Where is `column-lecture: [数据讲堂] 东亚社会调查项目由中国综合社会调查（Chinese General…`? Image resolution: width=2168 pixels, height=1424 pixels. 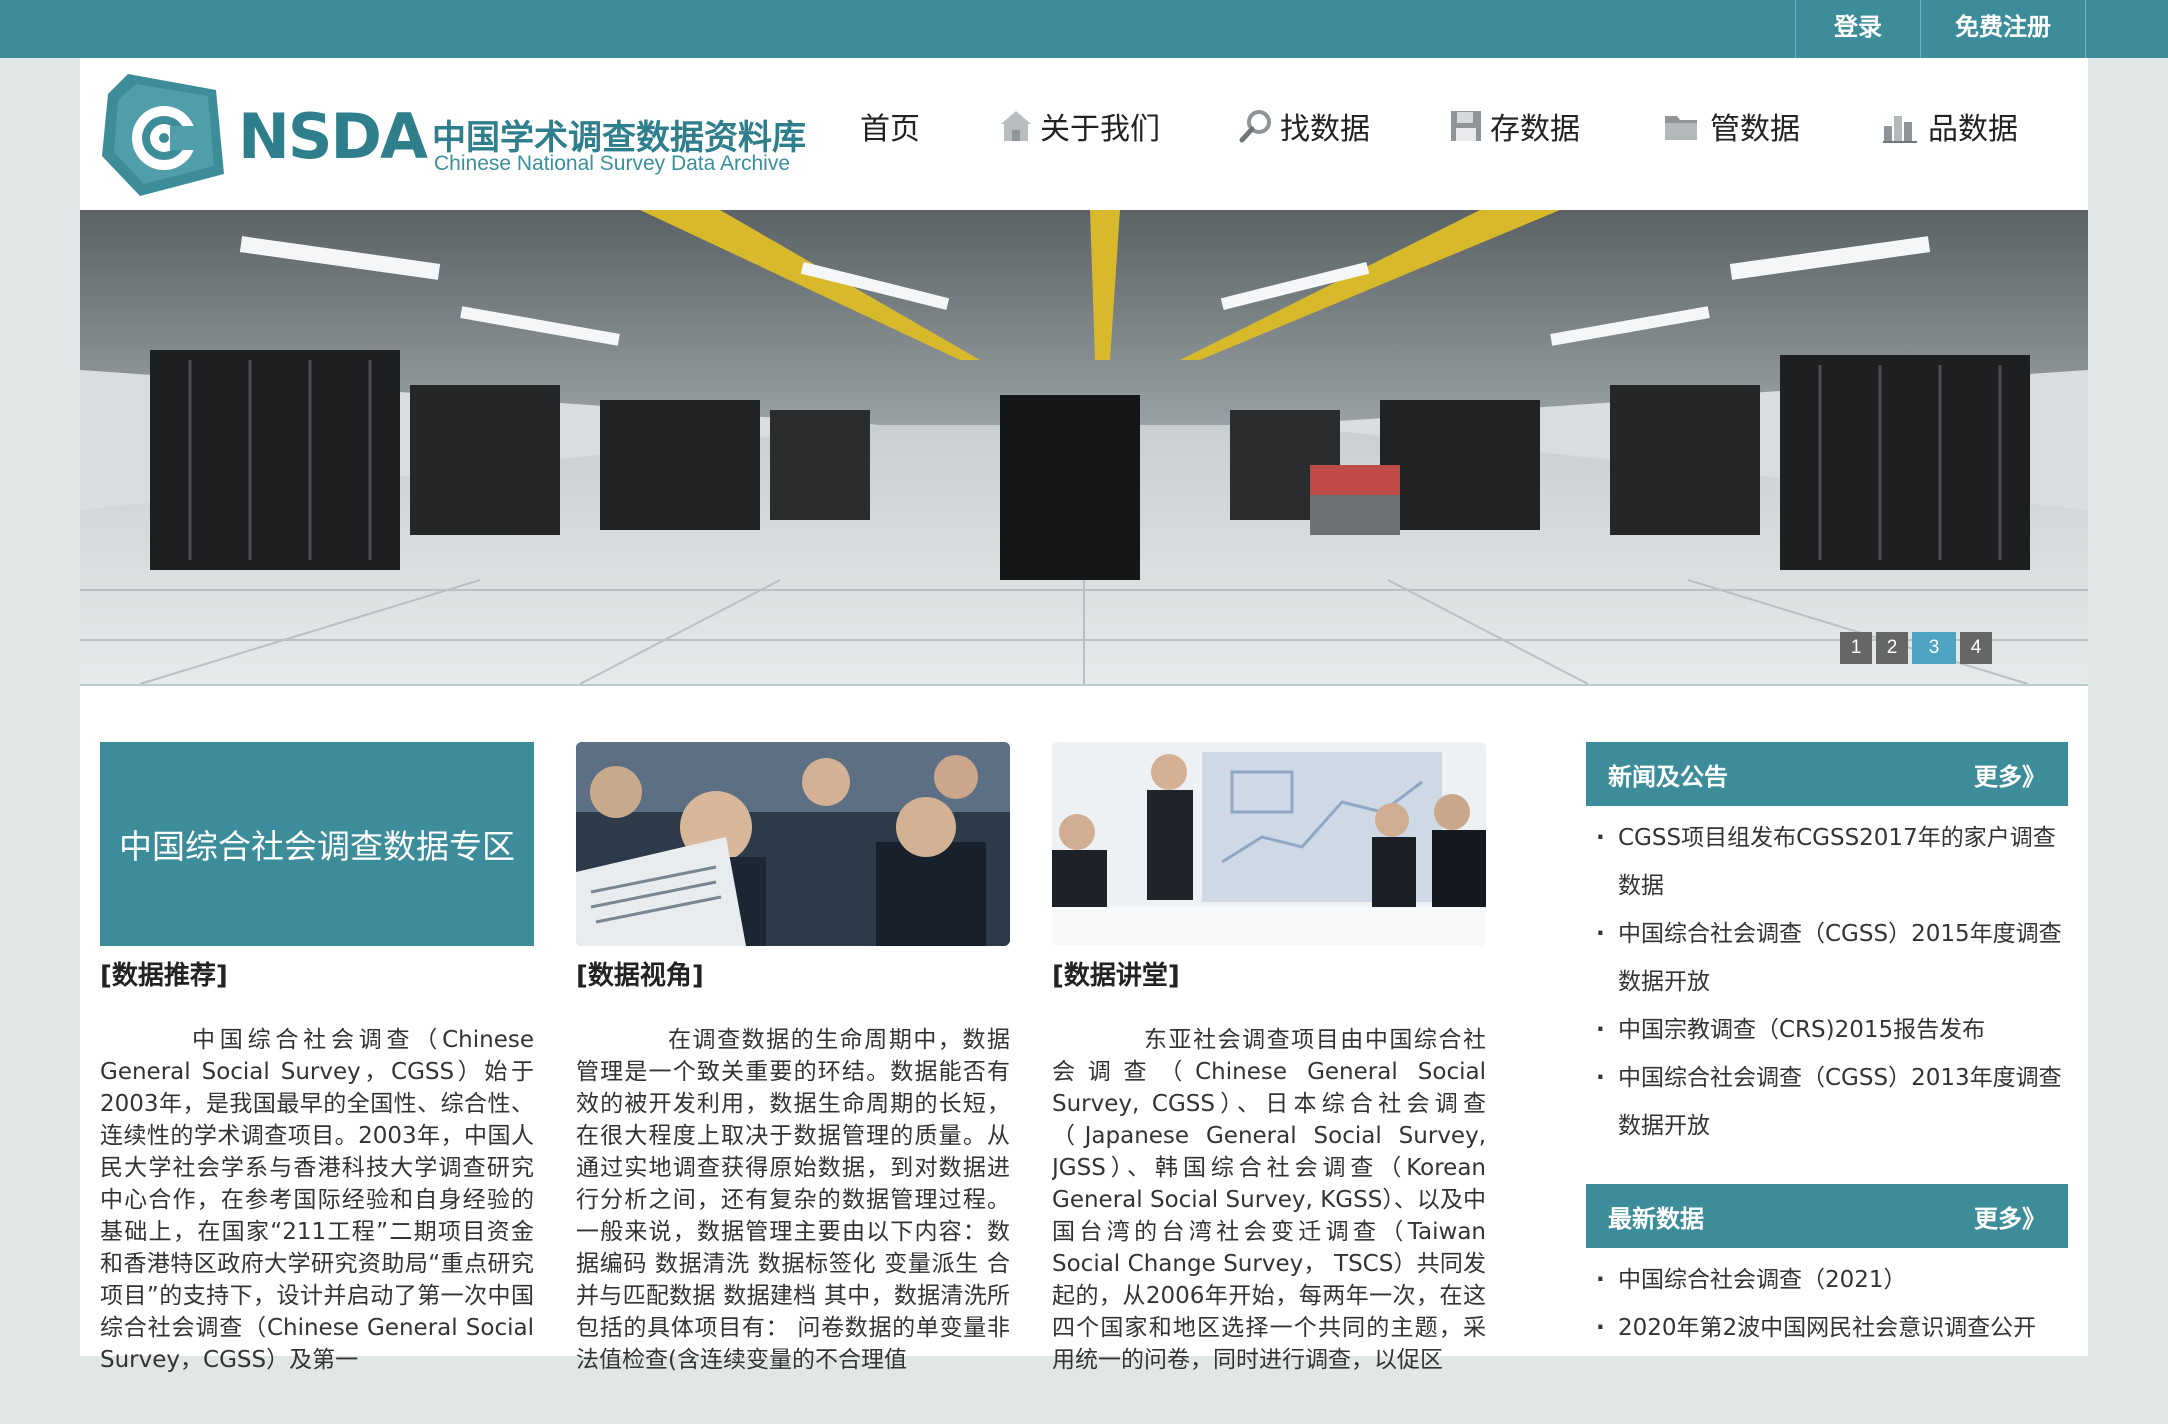
column-lecture: [数据讲堂] 东亚社会调查项目由中国综合社会调查（Chinese General… is located at coordinates (1269, 1083).